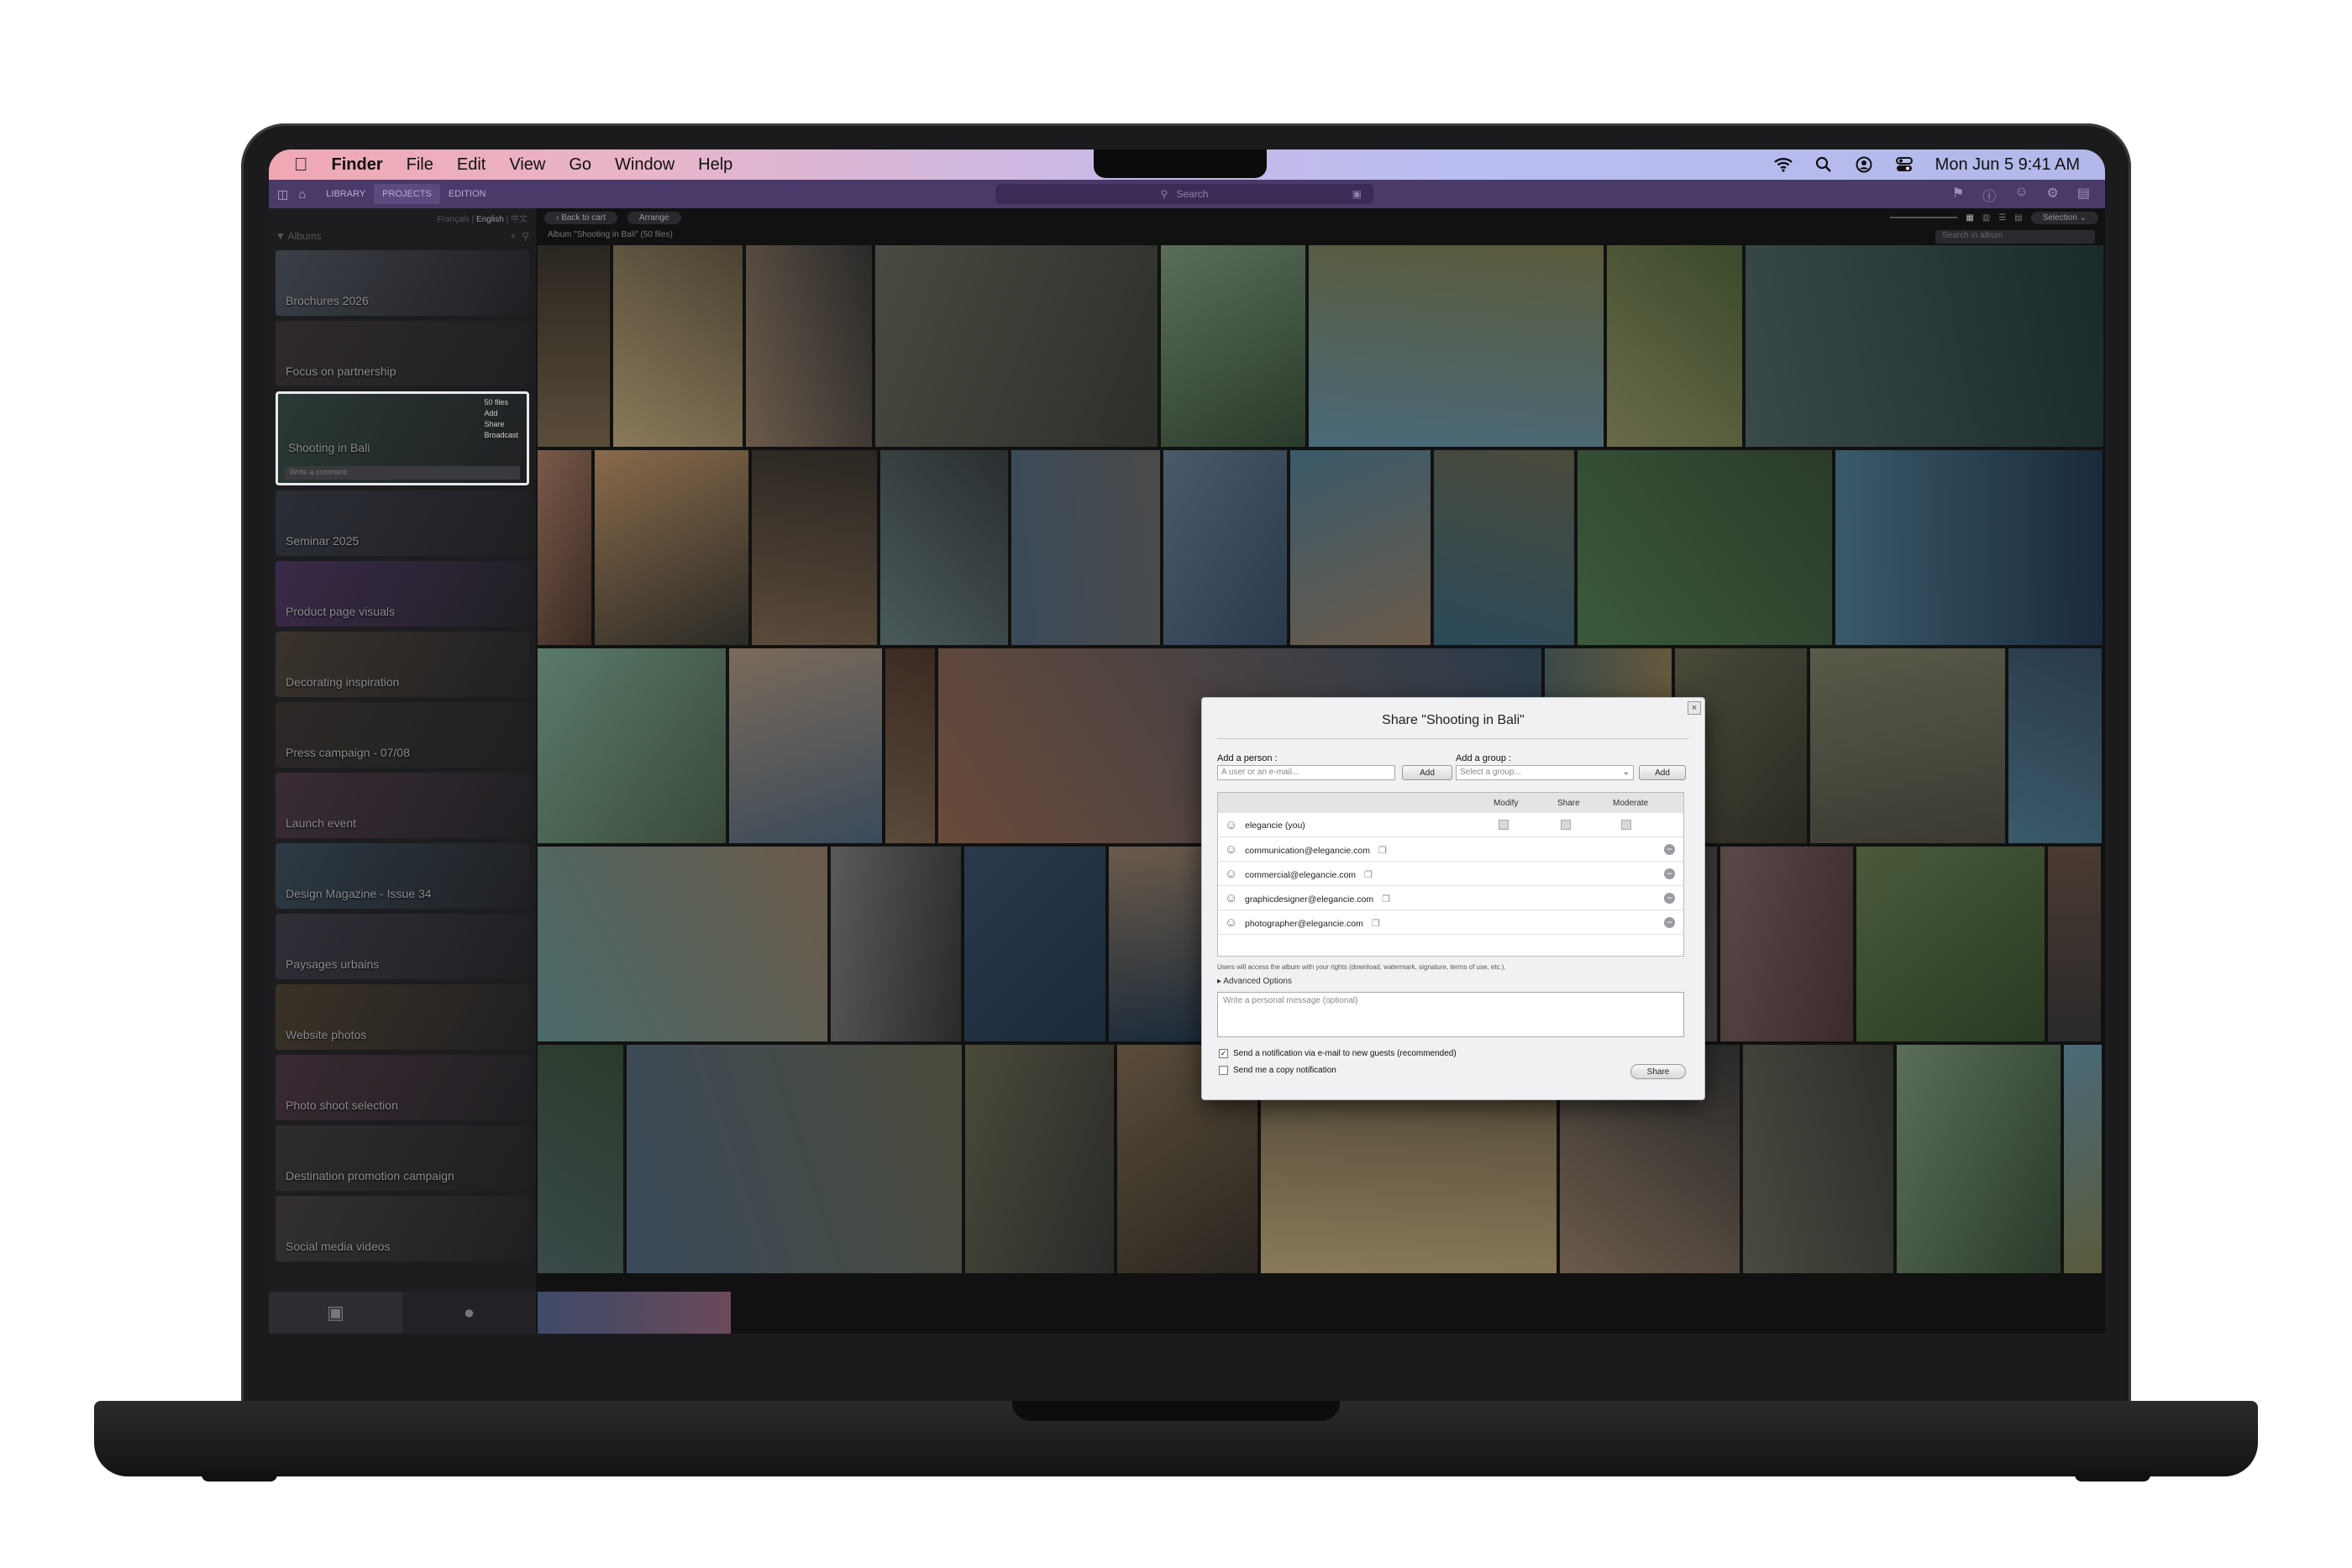 Image resolution: width=2352 pixels, height=1568 pixels. What do you see at coordinates (580, 218) in the screenshot?
I see `back-to-cart-button: ‹ Back to cart` at bounding box center [580, 218].